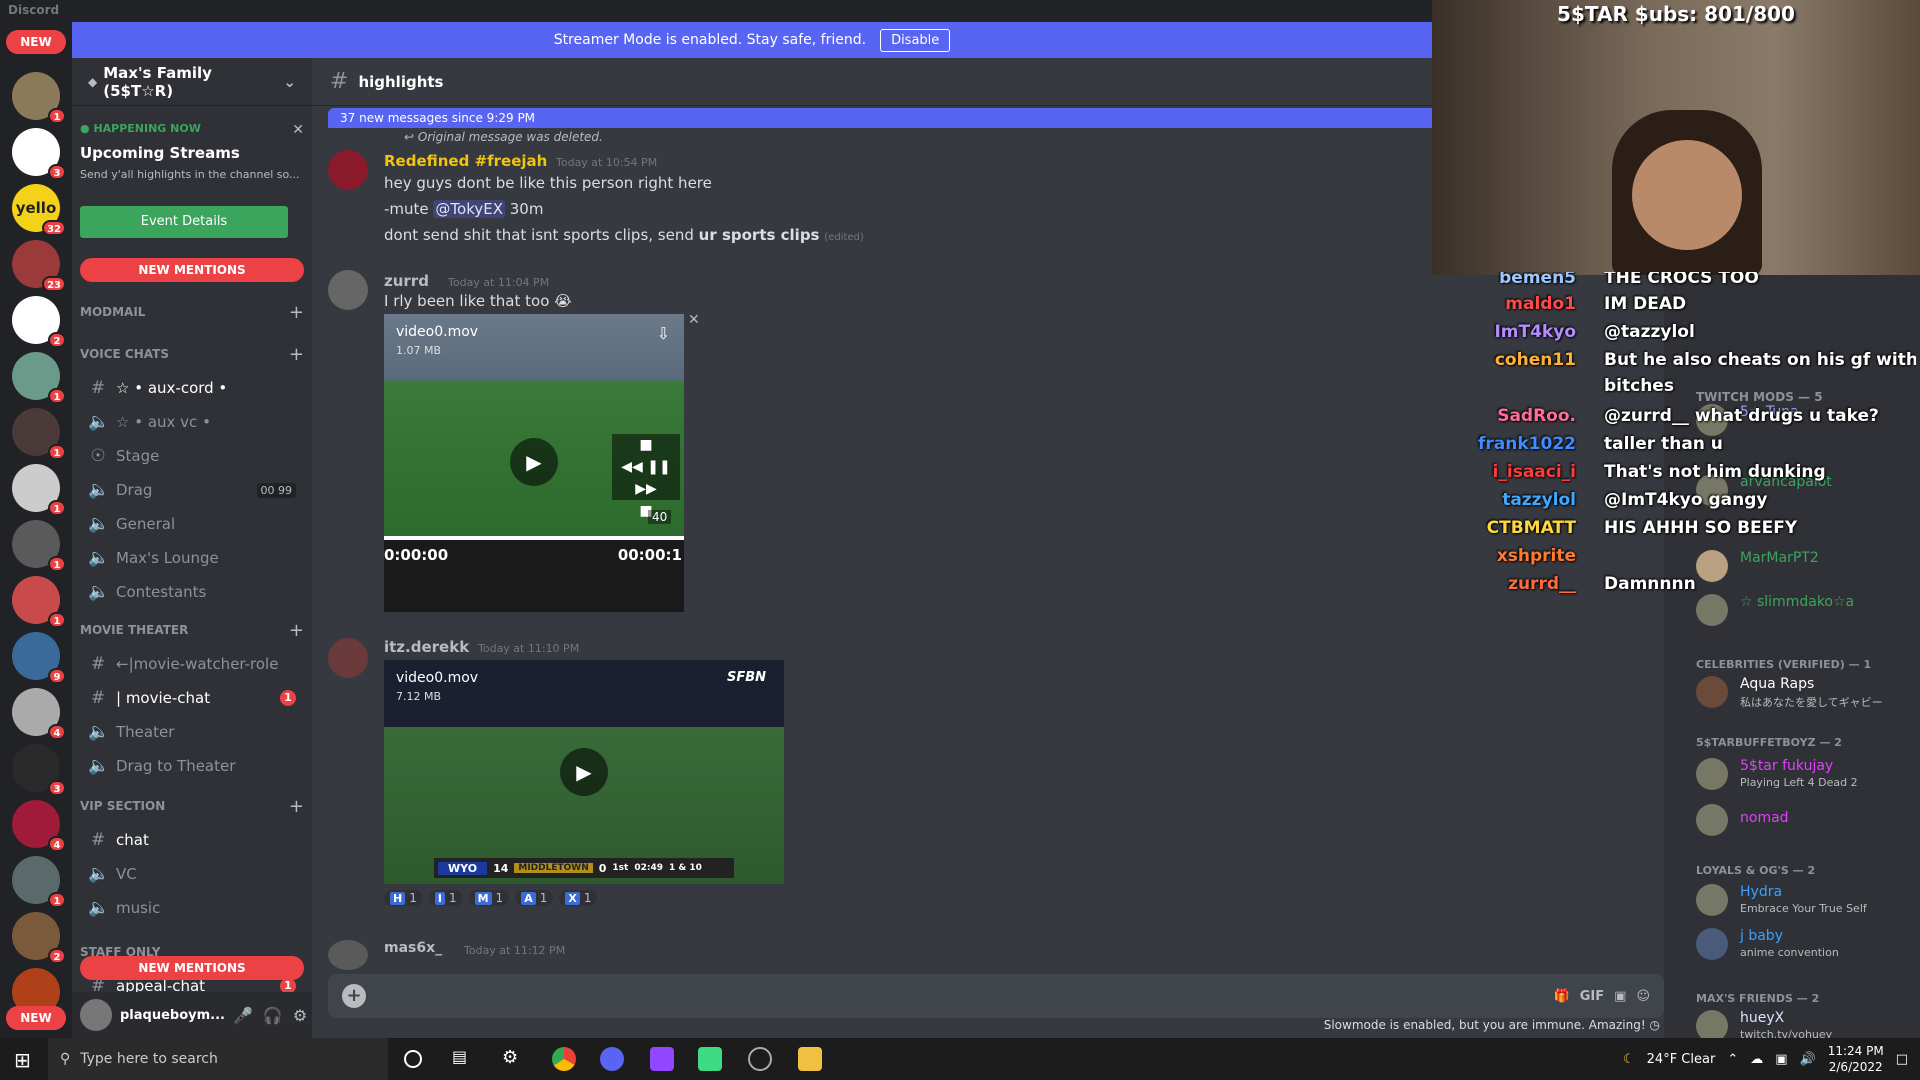 The height and width of the screenshot is (1080, 1920). What do you see at coordinates (413, 1059) in the screenshot?
I see `cortana-icon` at bounding box center [413, 1059].